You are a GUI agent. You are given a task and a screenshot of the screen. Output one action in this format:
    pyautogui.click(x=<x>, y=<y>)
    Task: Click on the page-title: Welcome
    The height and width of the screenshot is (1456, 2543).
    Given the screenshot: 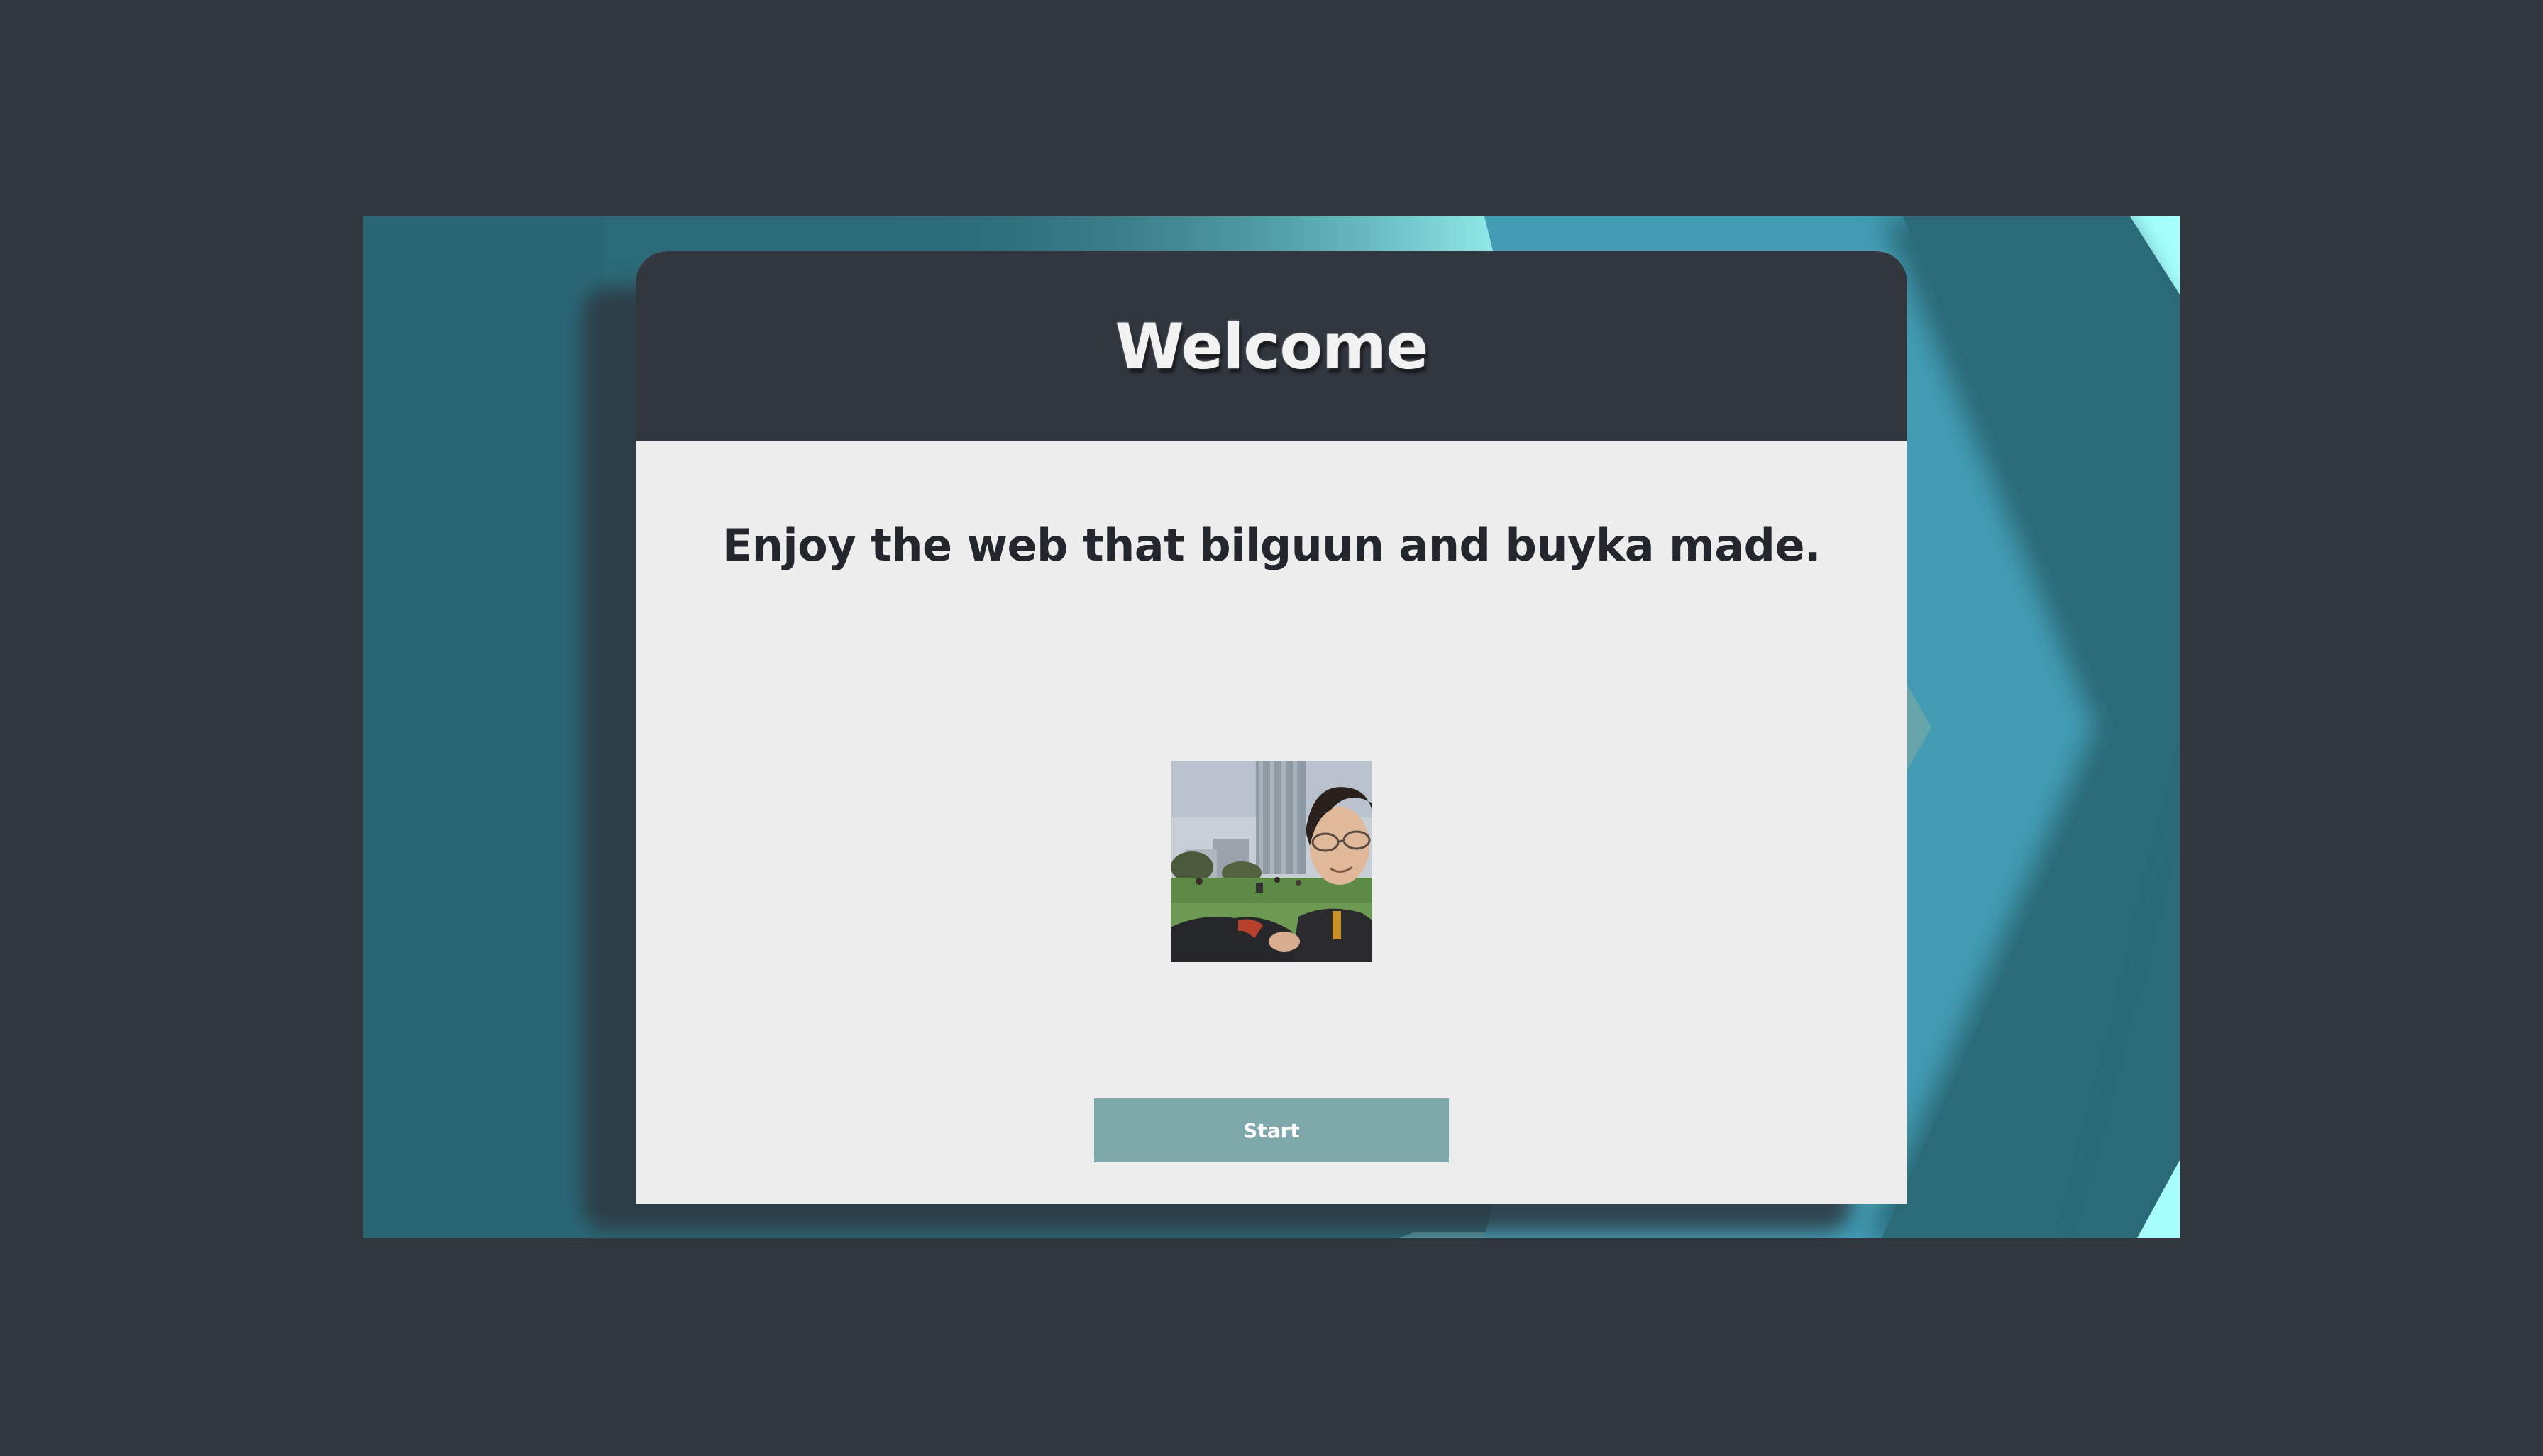 What is the action you would take?
    pyautogui.click(x=1272, y=346)
    